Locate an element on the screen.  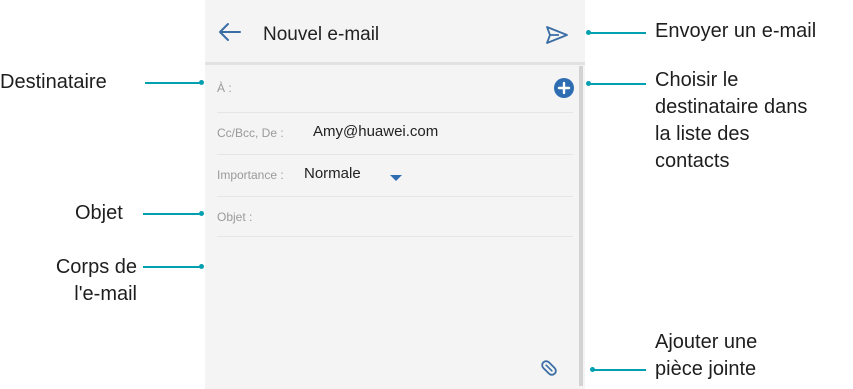
callout-choisir-line4: contacts is located at coordinates (692, 161).